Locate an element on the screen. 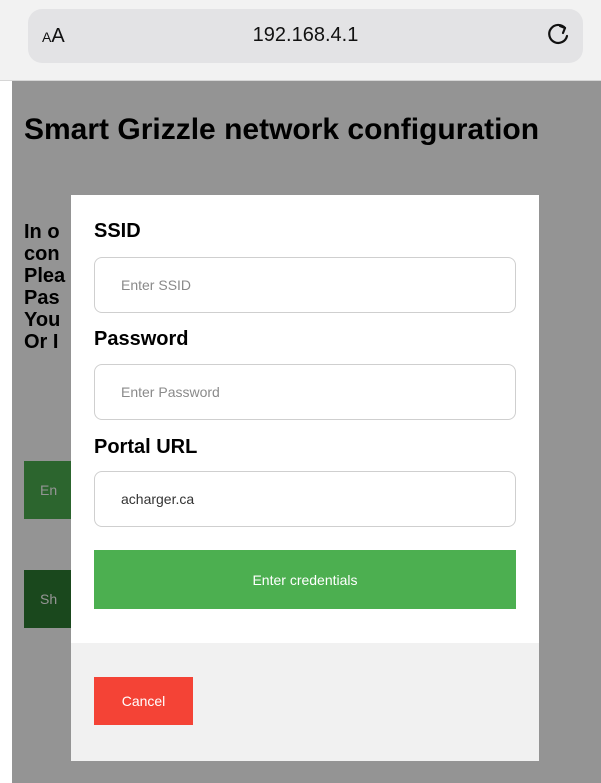 Image resolution: width=601 pixels, height=783 pixels. url-text: 192.168.4.1 is located at coordinates (305, 35).